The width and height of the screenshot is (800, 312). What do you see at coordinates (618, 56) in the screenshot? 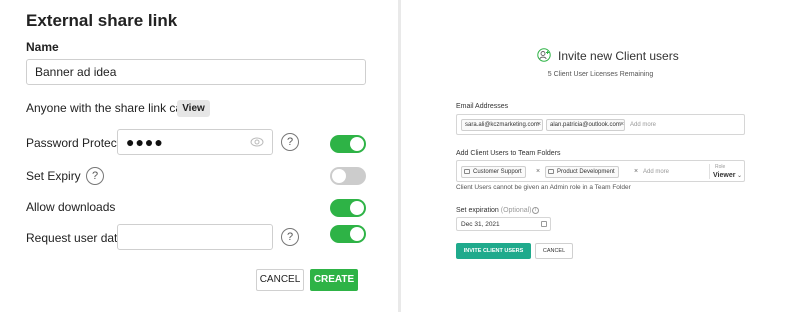
I see `invite-title: Invite new Client users` at bounding box center [618, 56].